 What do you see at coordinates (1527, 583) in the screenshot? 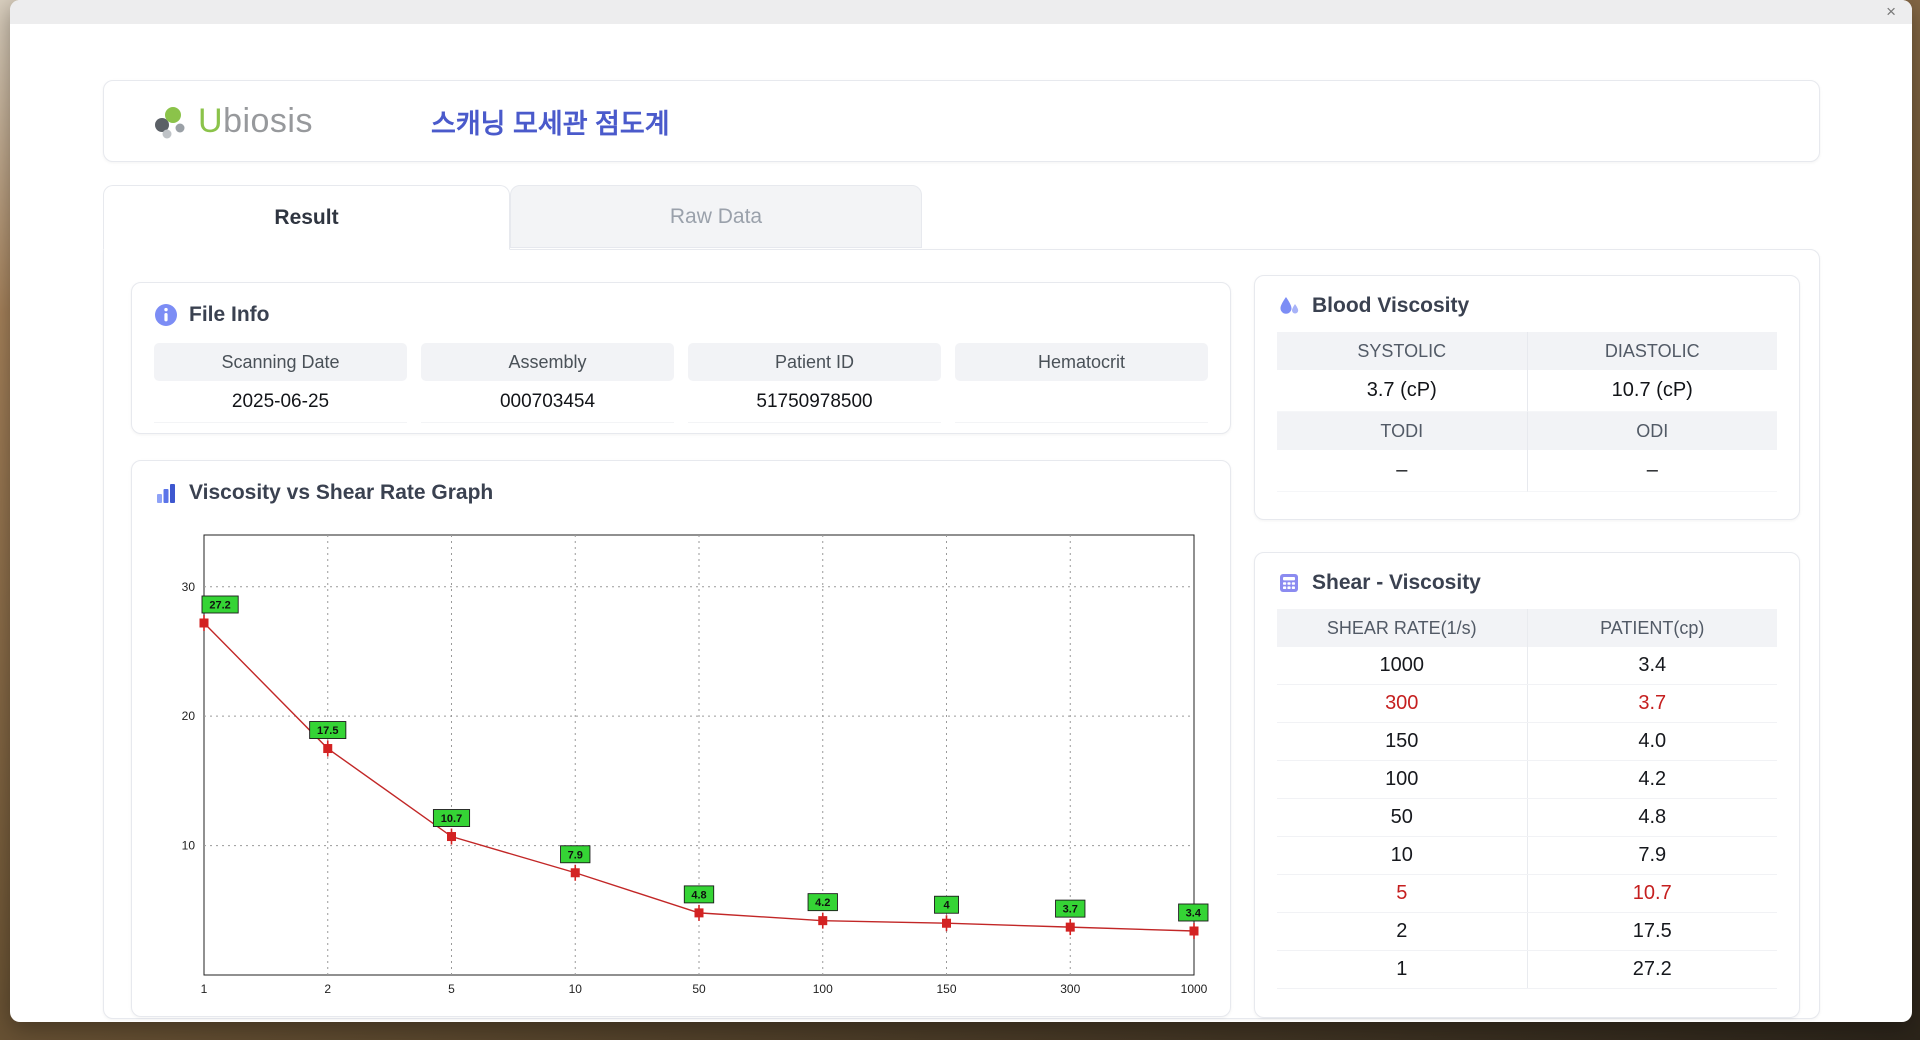
I see `shear-viscosity-header: Shear - Viscosity` at bounding box center [1527, 583].